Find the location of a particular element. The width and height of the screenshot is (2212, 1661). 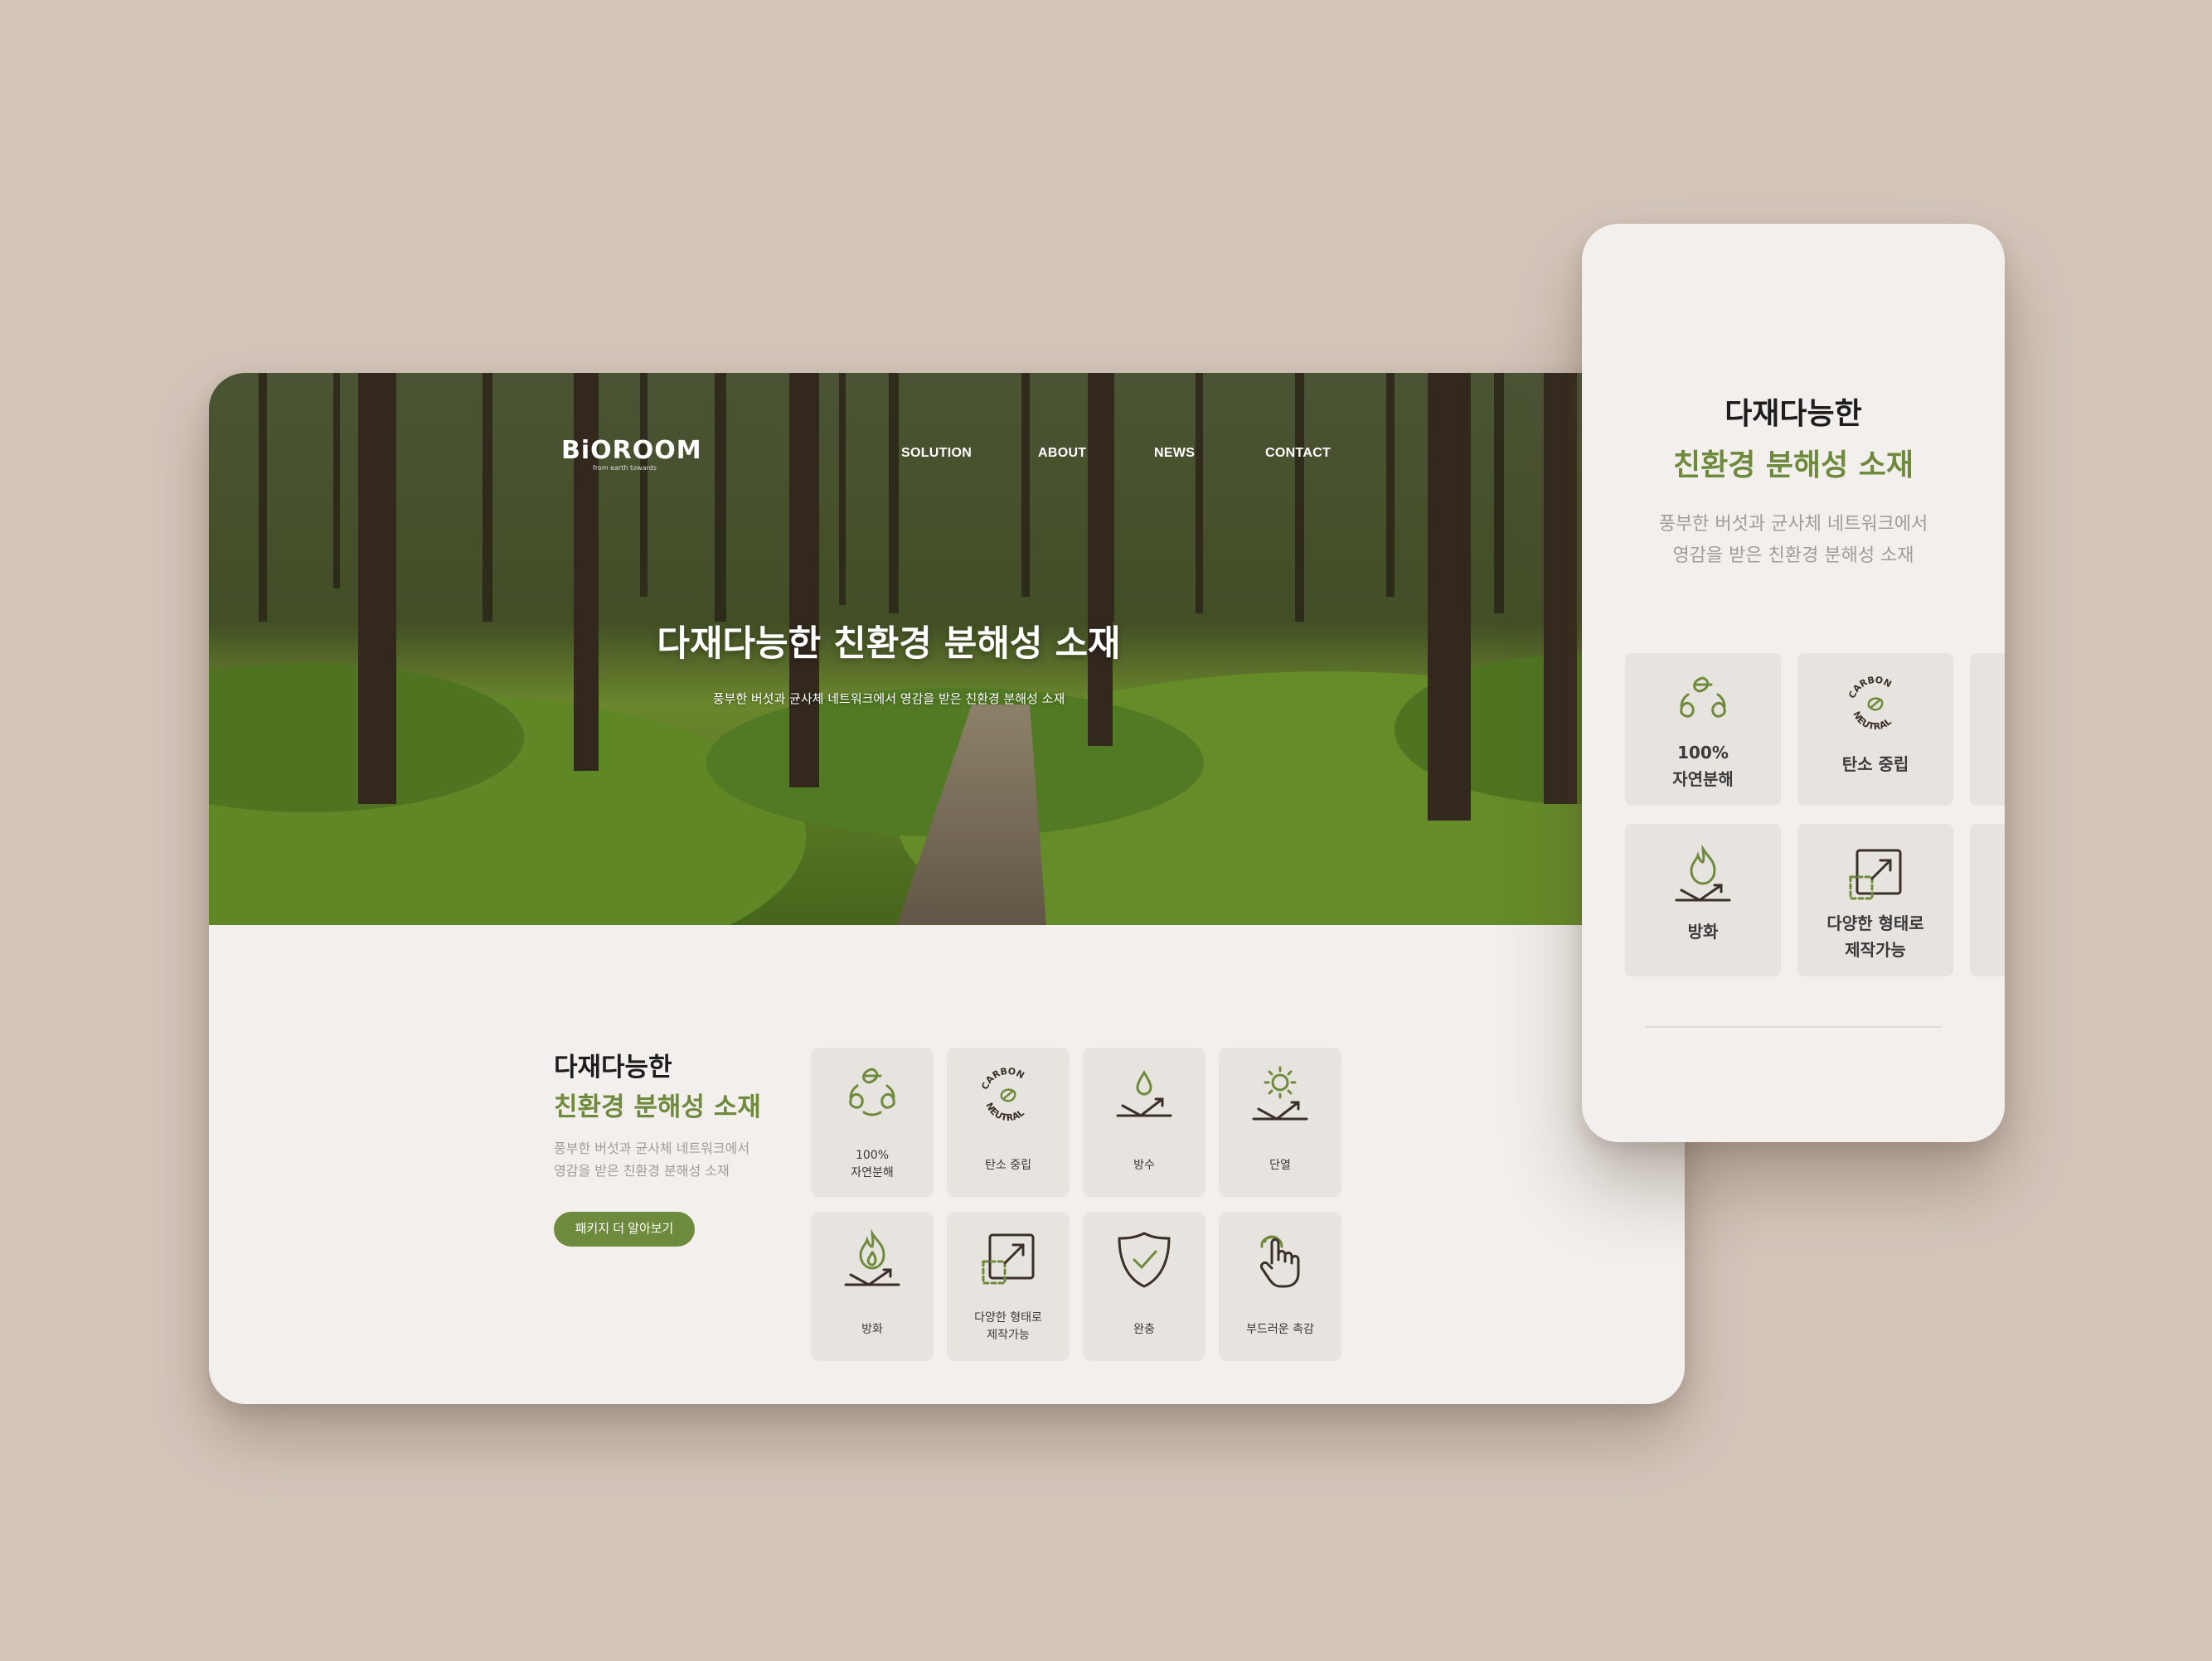

mobile-label-various-forms-1: 다양한 형태로 is located at coordinates (1875, 923).